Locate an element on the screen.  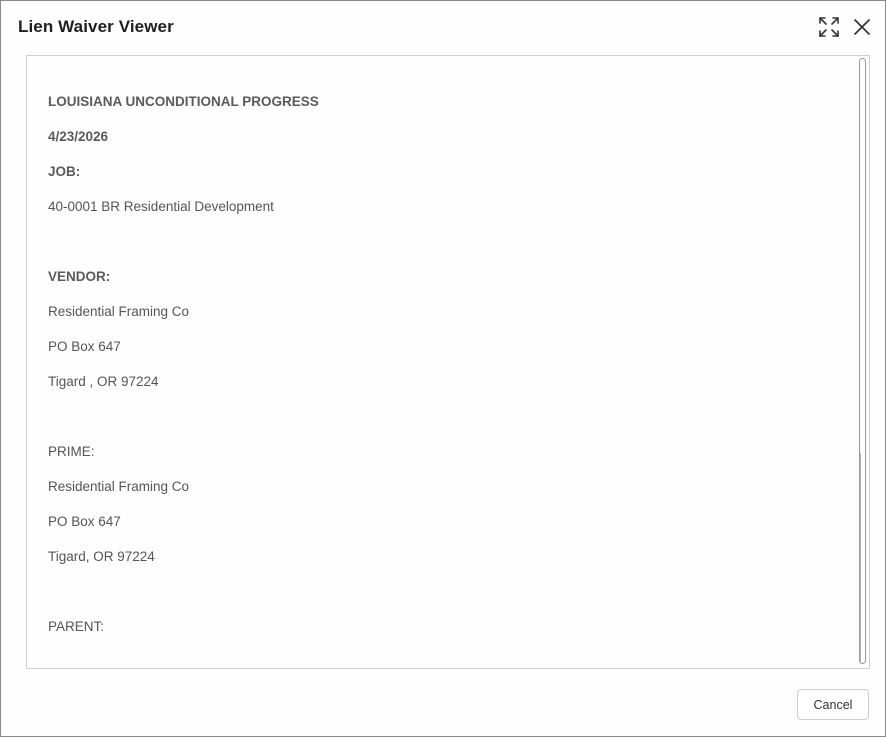
prime-name: Residential Framing Co is located at coordinates (119, 486).